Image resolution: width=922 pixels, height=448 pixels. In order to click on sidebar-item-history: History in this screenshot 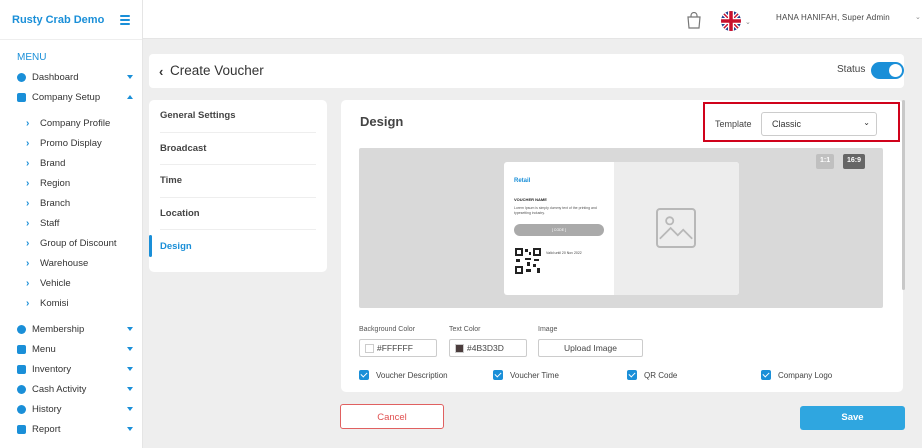, I will do `click(71, 409)`.